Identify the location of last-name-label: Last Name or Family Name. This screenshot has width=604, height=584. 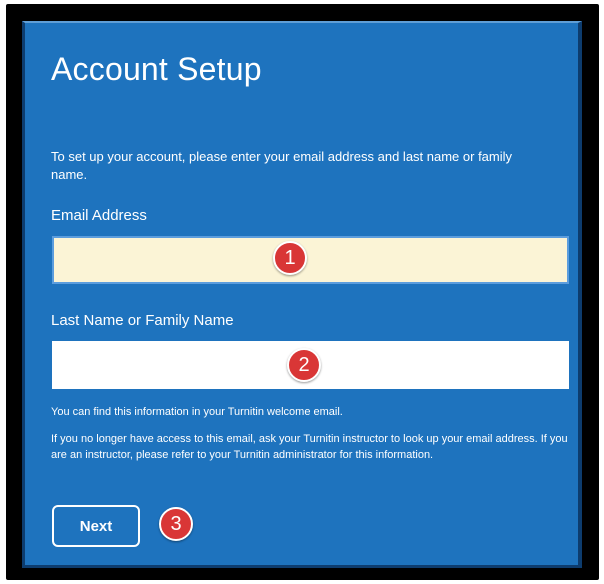
(142, 320).